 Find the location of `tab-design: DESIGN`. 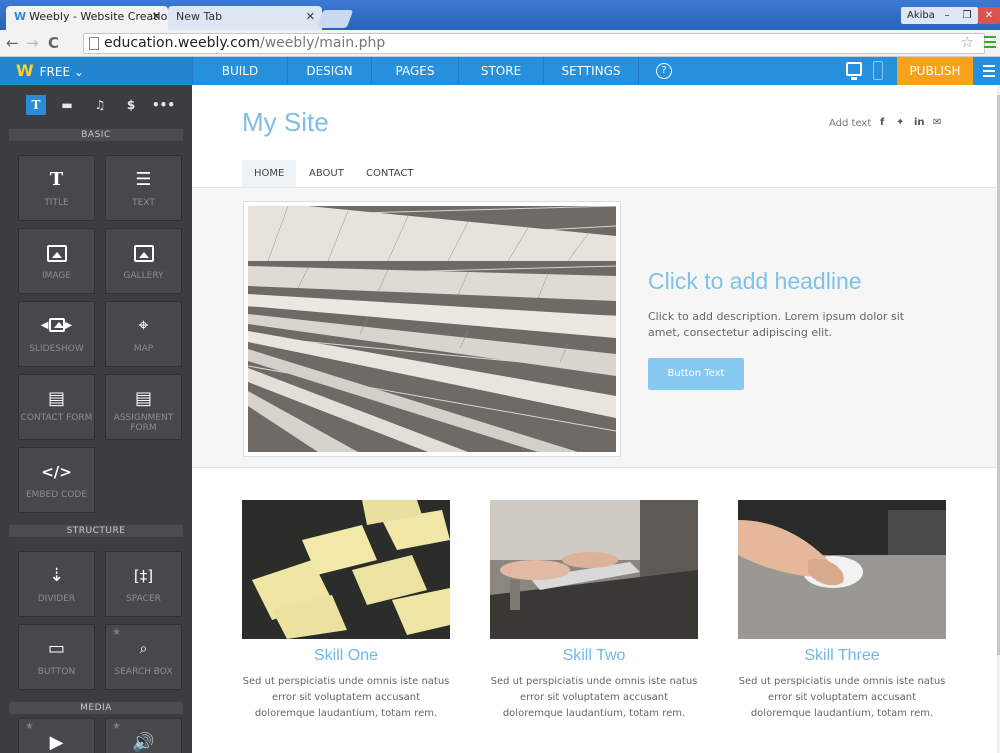

tab-design: DESIGN is located at coordinates (329, 71).